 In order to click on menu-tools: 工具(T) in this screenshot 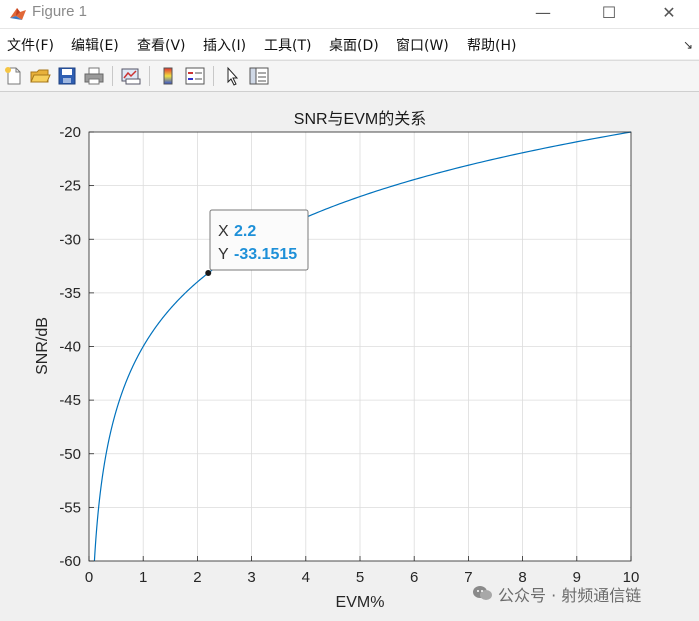, I will do `click(287, 45)`.